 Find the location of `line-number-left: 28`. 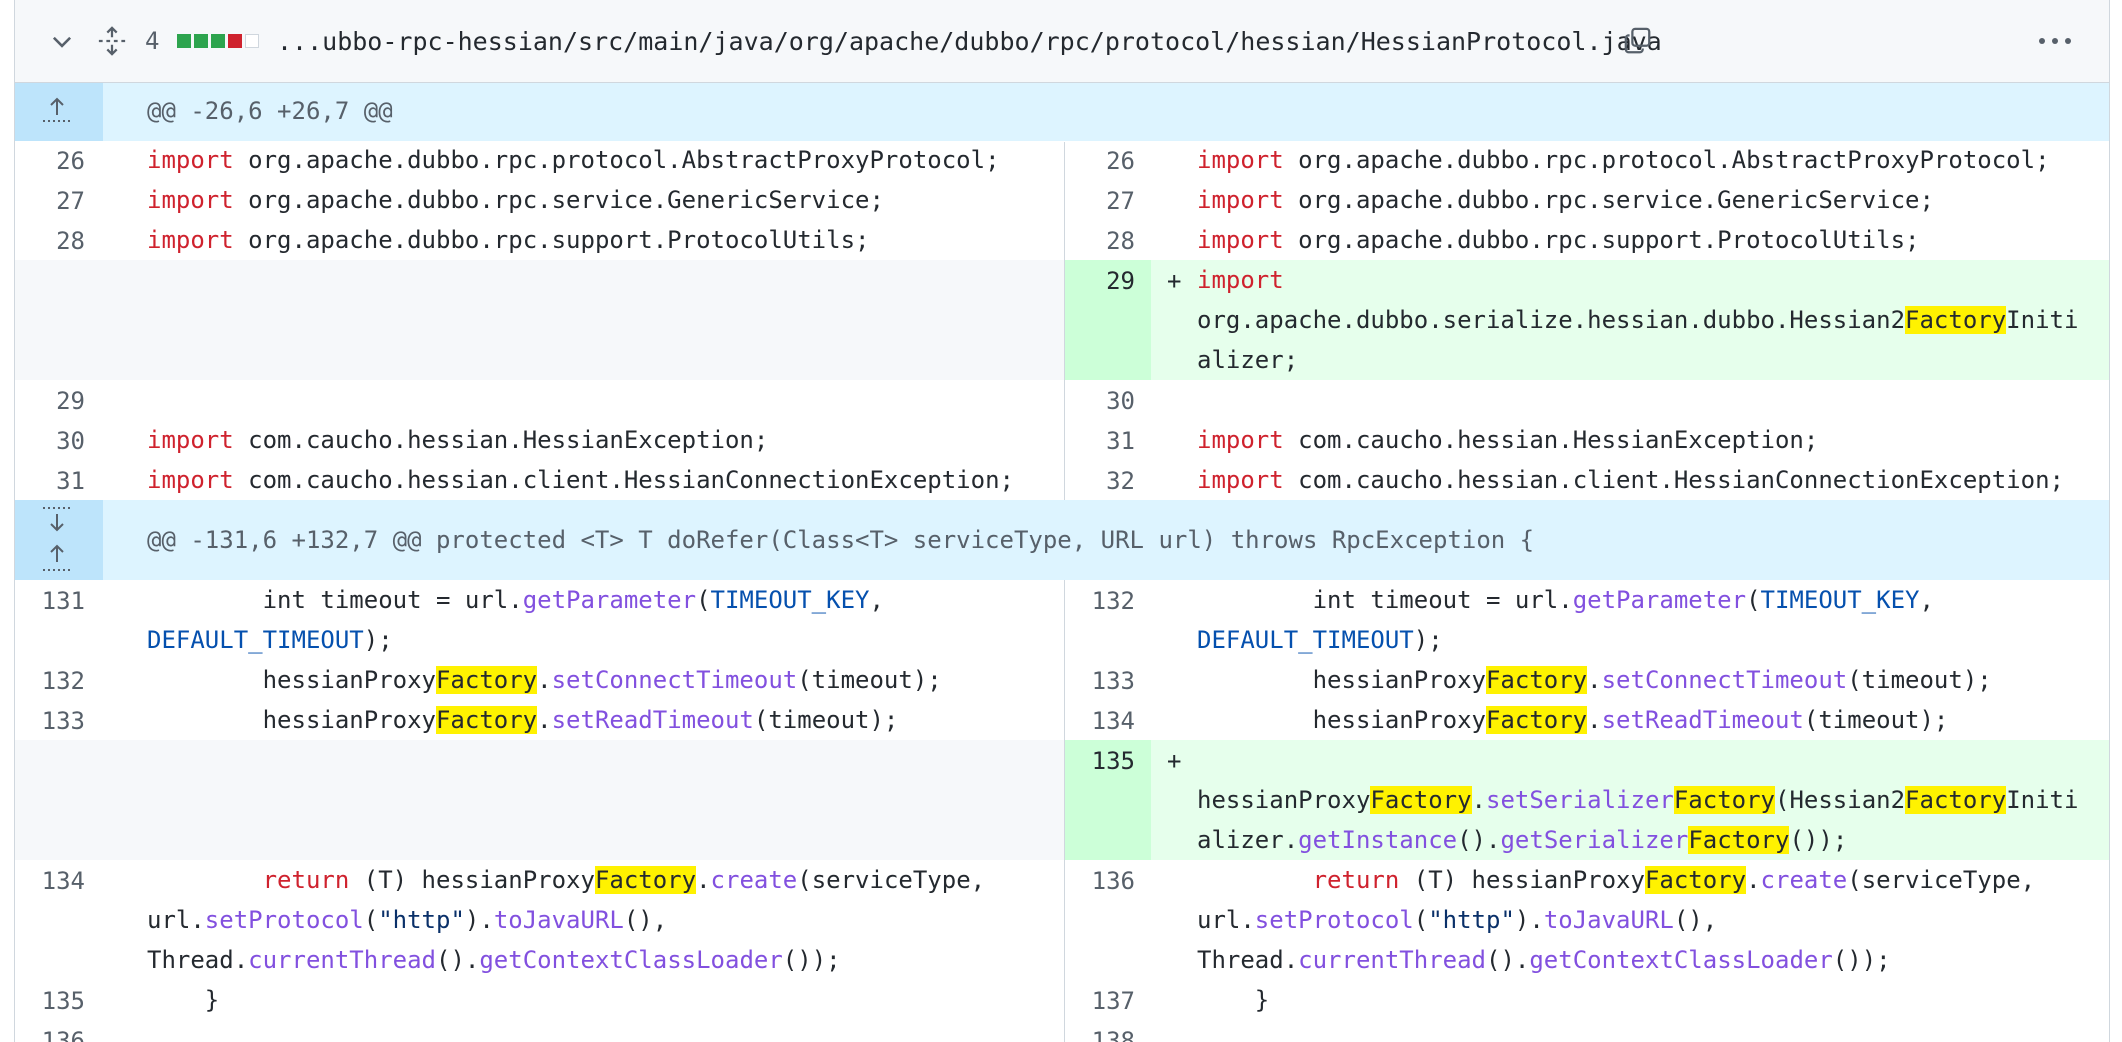

line-number-left: 28 is located at coordinates (50, 241).